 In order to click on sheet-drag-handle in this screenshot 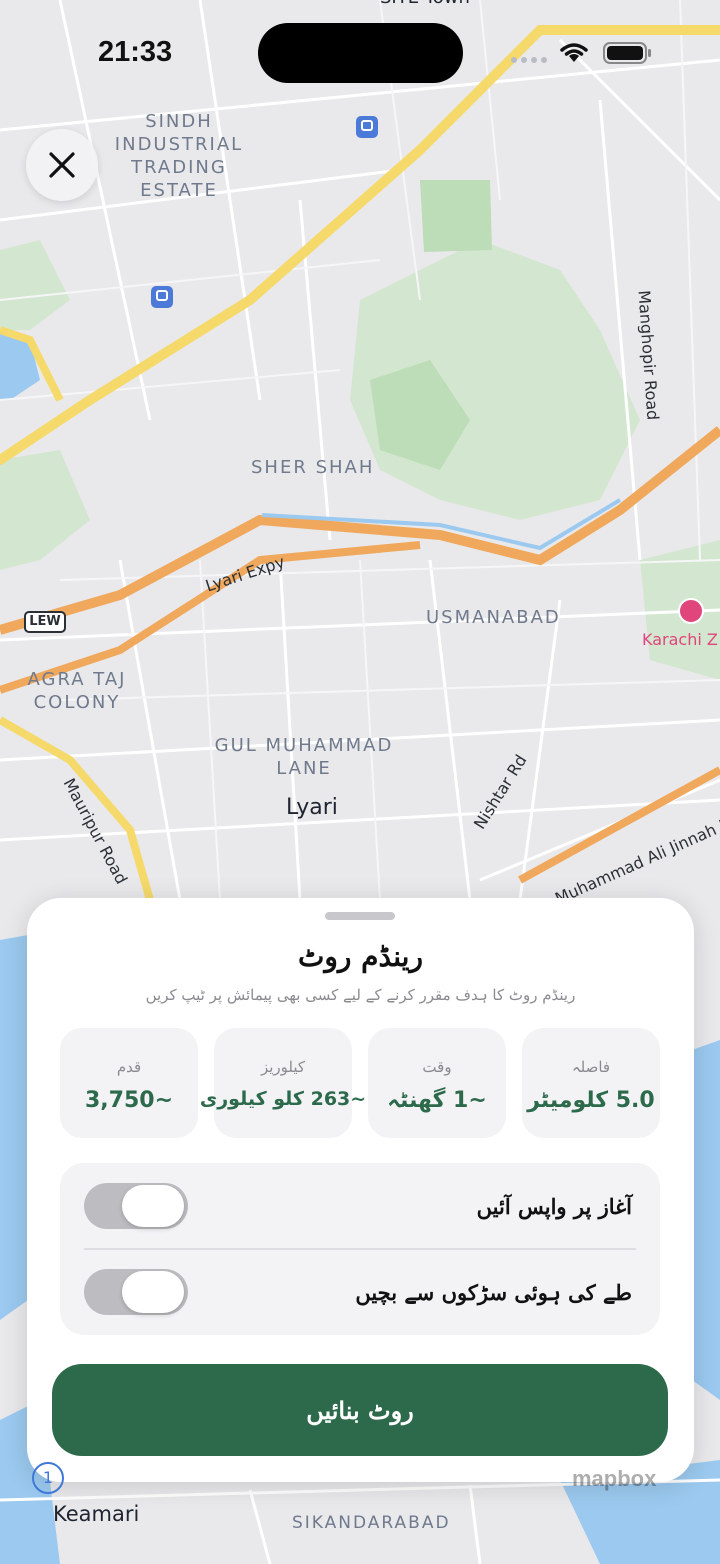, I will do `click(360, 916)`.